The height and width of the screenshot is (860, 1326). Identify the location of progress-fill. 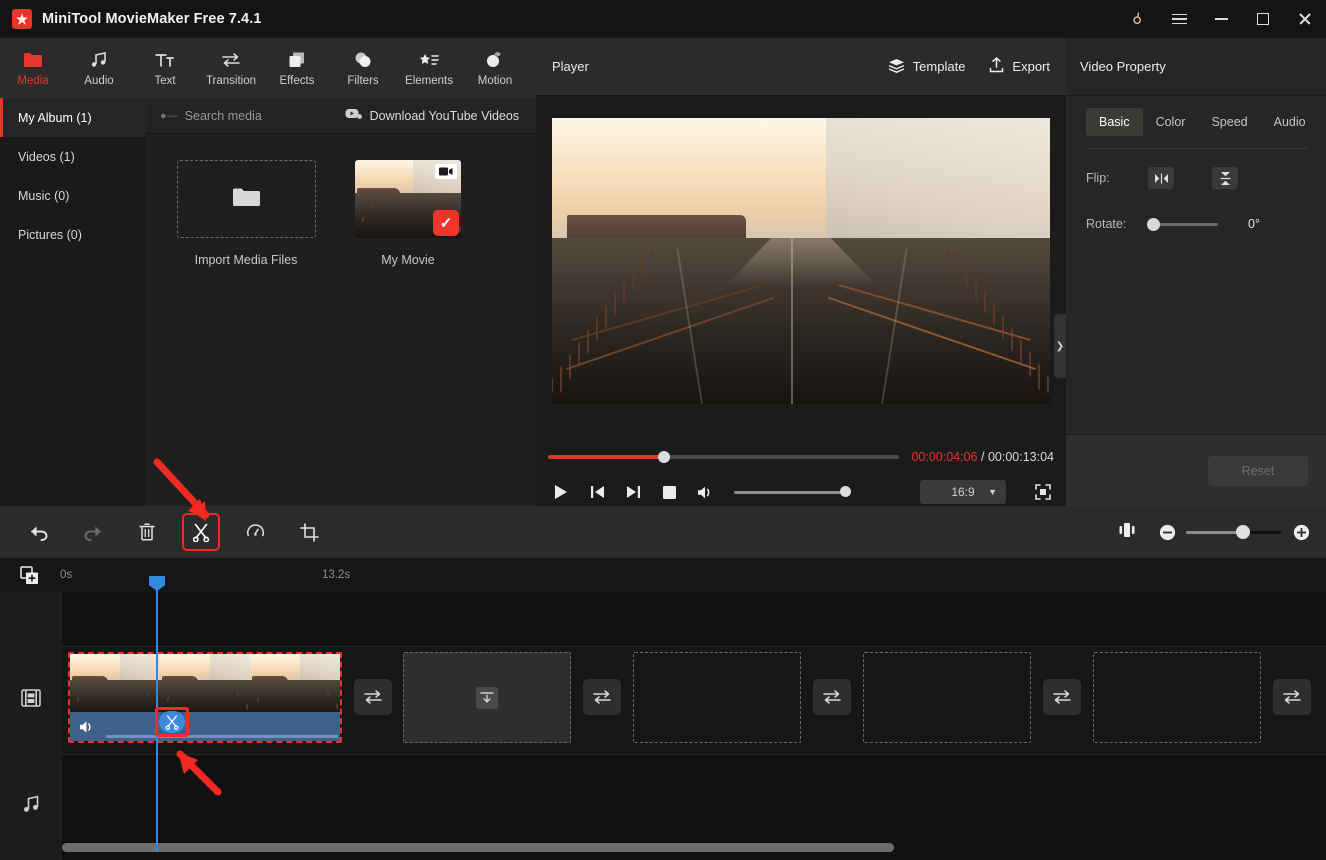
(606, 457).